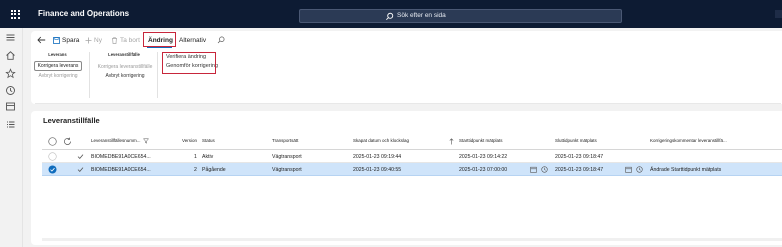  I want to click on korrigera-leverans-button: Korrigera leverans, so click(58, 66).